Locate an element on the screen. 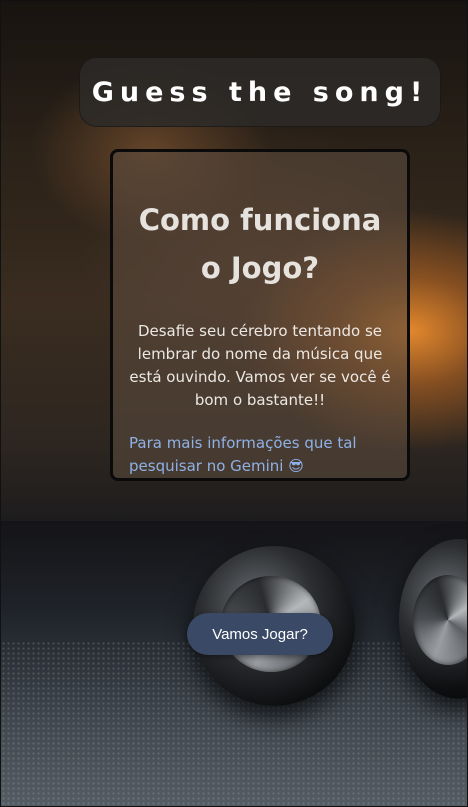 This screenshot has height=807, width=468. sunglasses-emoji-icon: 😎 is located at coordinates (296, 466).